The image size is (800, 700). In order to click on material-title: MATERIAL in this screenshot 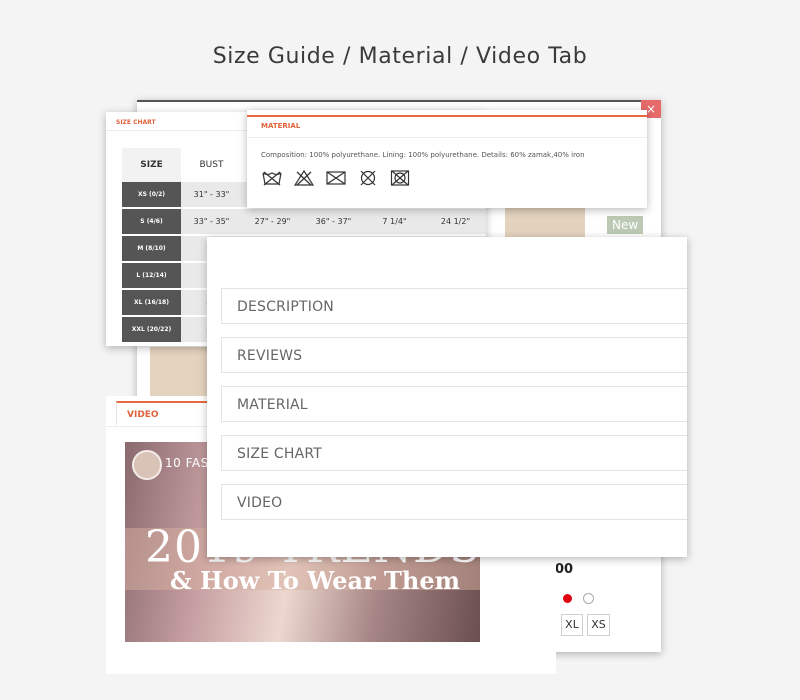, I will do `click(281, 126)`.